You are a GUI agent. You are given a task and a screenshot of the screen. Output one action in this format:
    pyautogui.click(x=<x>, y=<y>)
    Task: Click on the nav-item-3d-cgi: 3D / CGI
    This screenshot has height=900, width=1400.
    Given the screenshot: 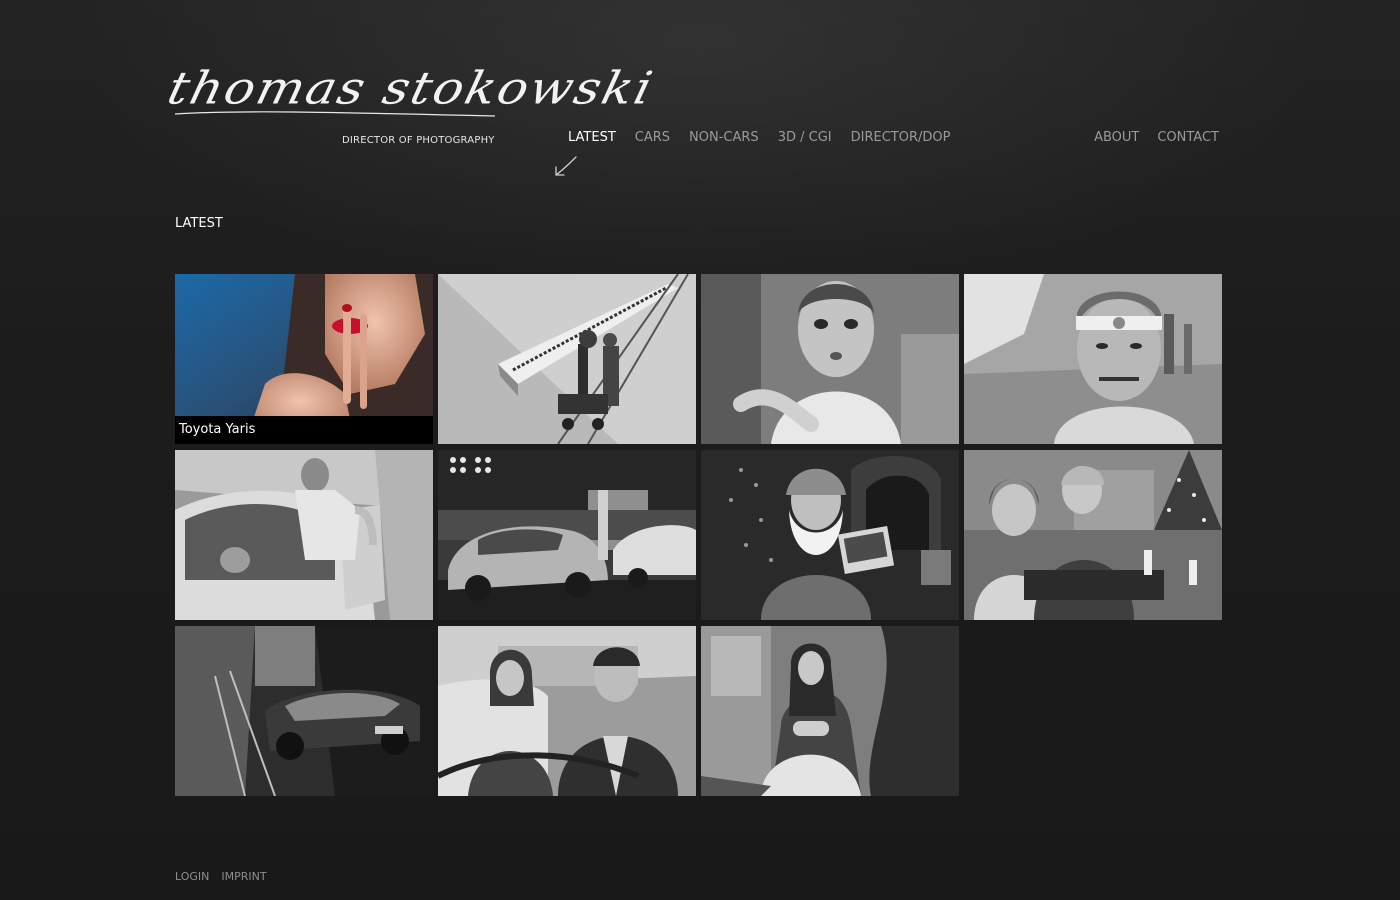 What is the action you would take?
    pyautogui.click(x=805, y=137)
    